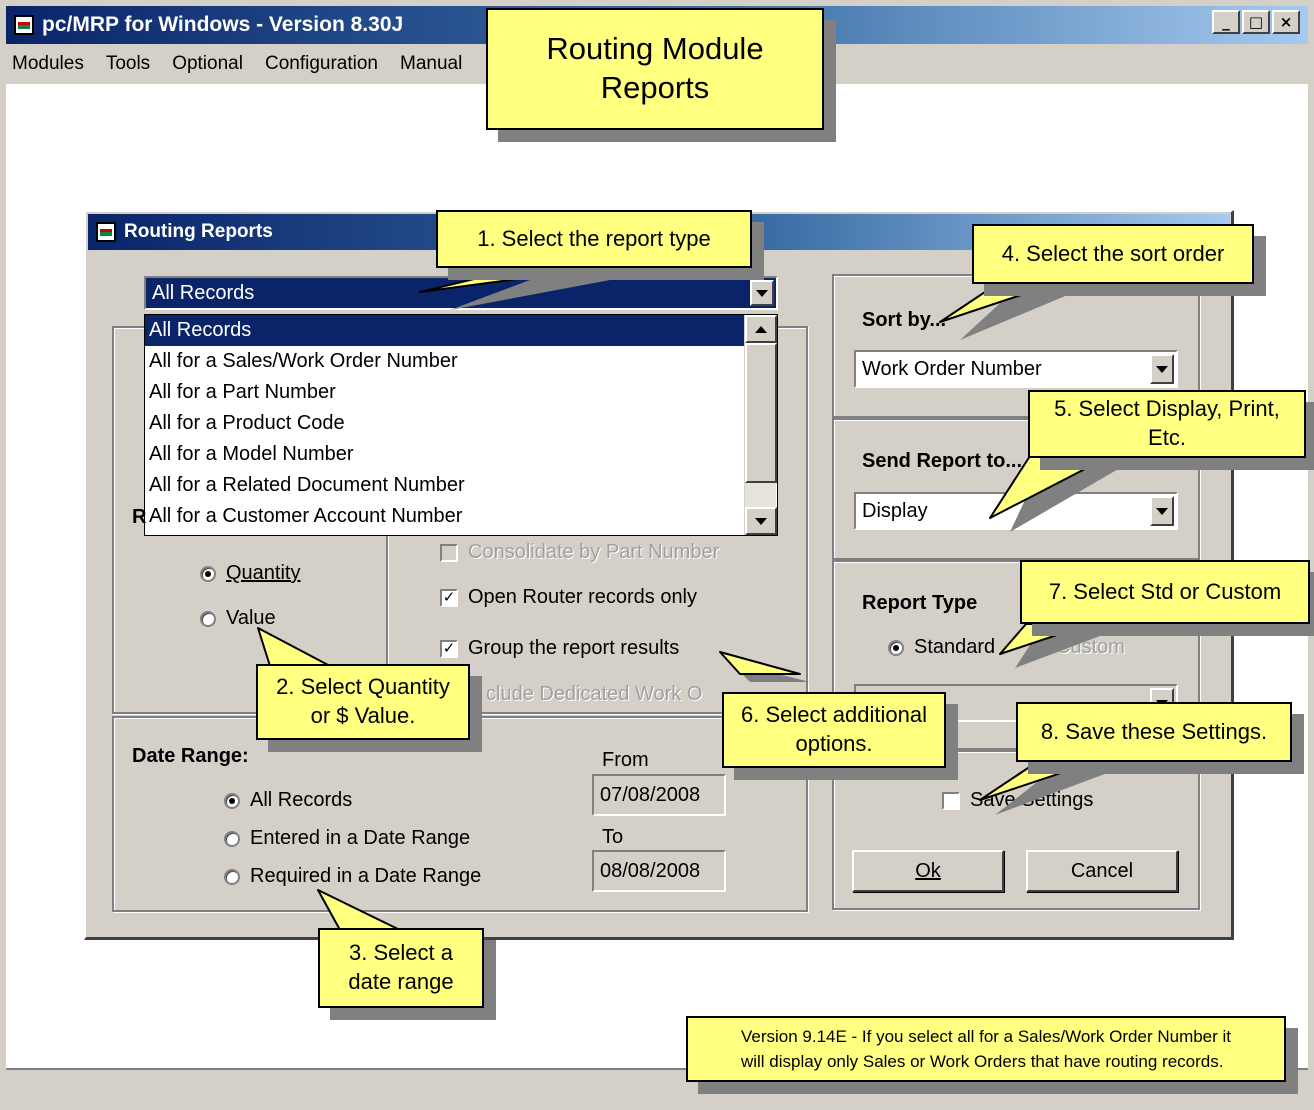 The height and width of the screenshot is (1110, 1314). What do you see at coordinates (106, 232) in the screenshot?
I see `dialog-app-icon` at bounding box center [106, 232].